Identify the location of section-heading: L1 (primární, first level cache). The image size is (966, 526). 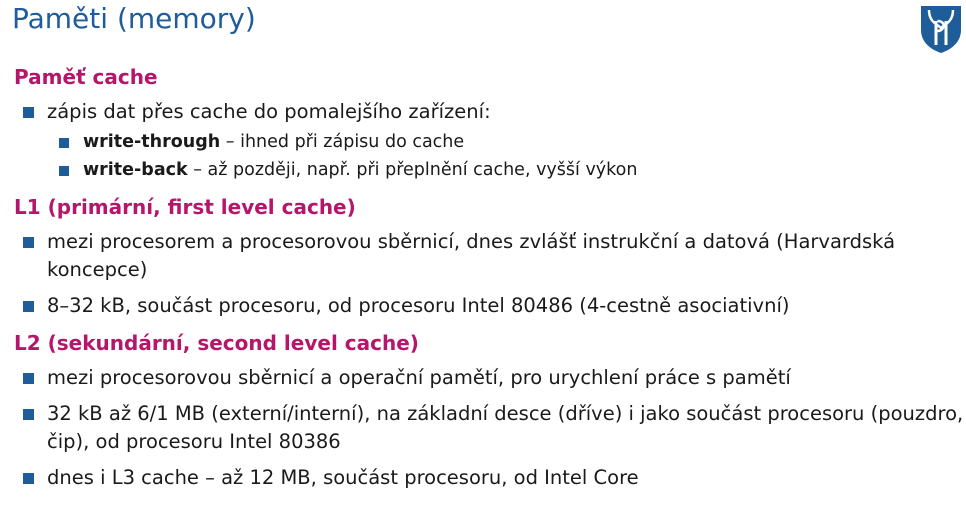
(185, 207).